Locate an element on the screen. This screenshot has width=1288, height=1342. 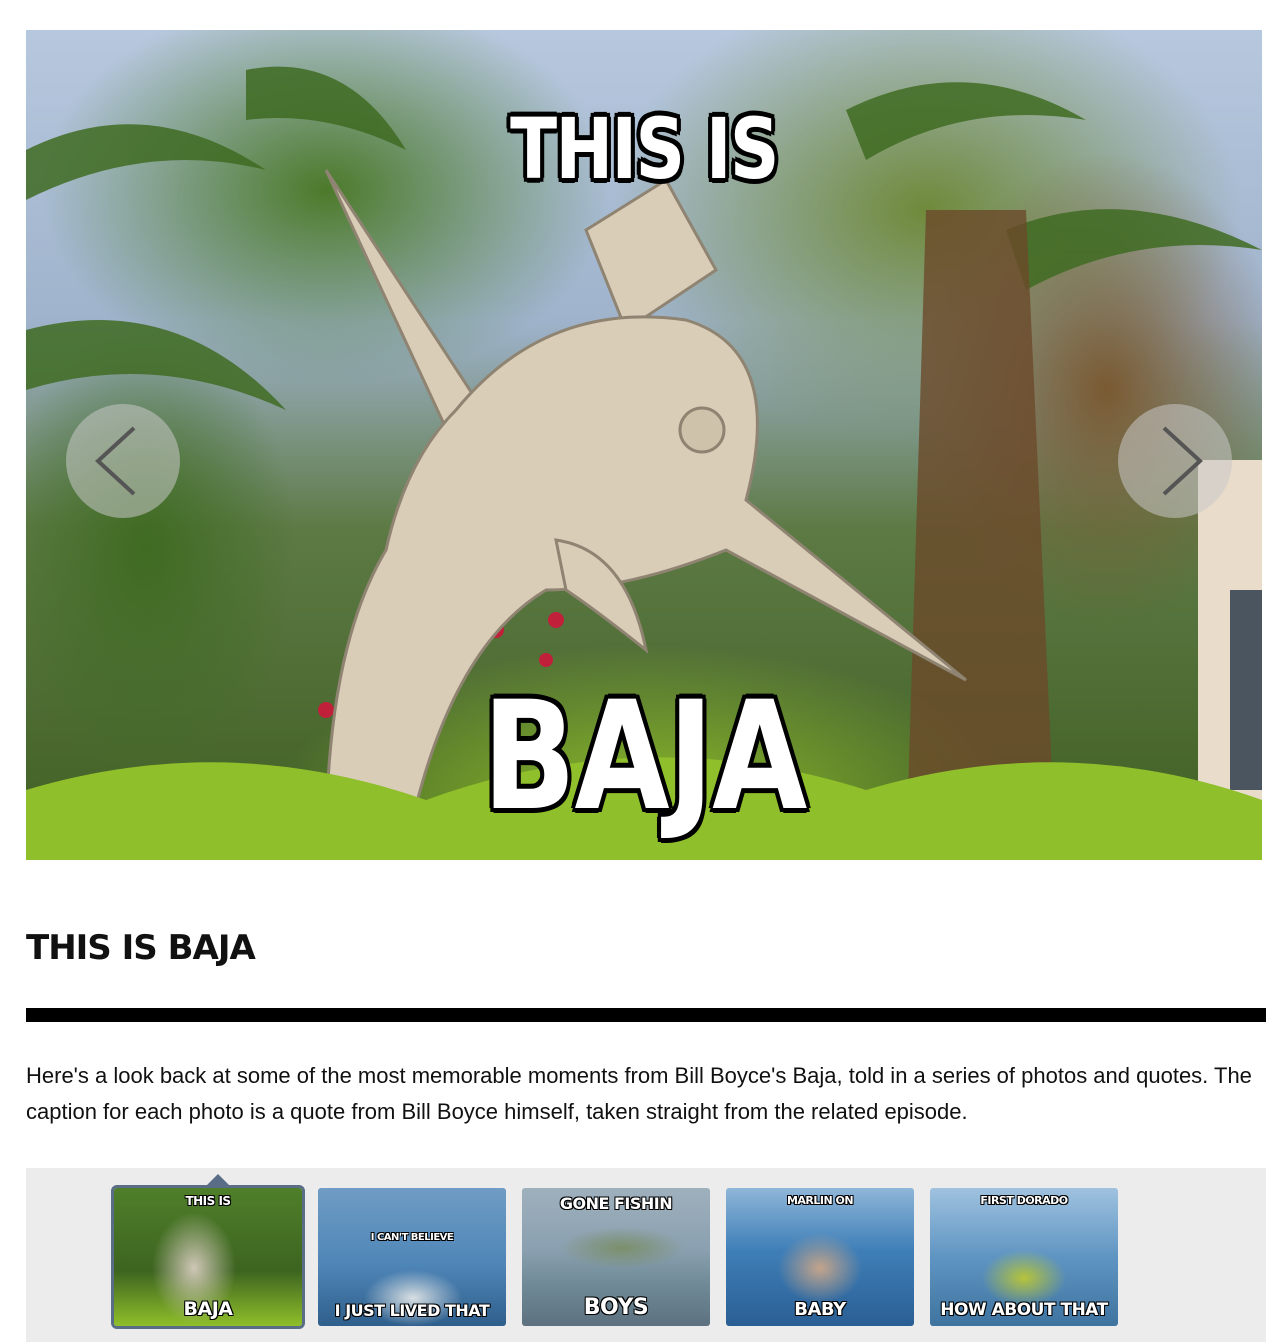
thumbnail-5: FIRST DORADO HOW ABOUT THAT is located at coordinates (1024, 1257).